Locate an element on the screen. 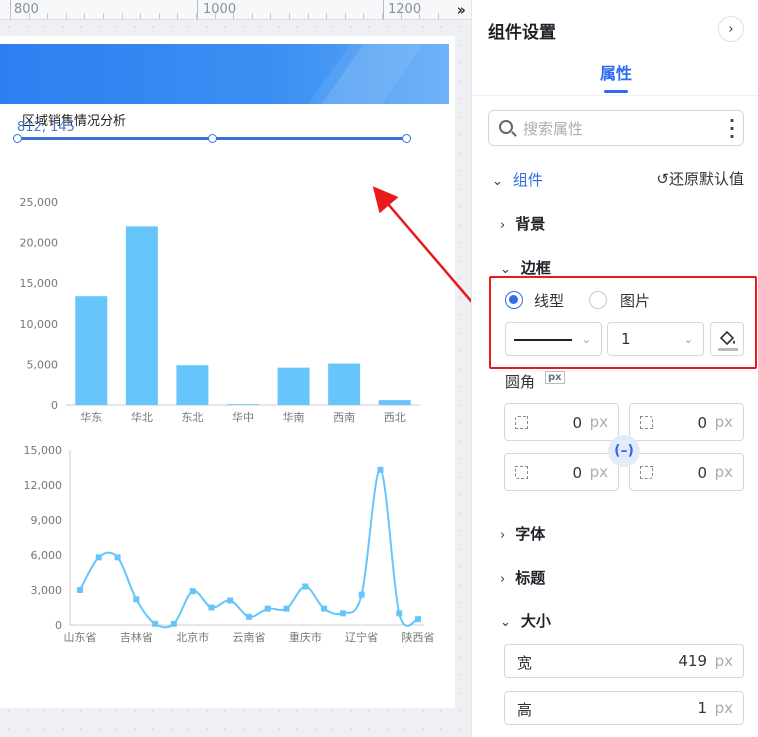  y-tick-label: 25,000 is located at coordinates (39, 202).